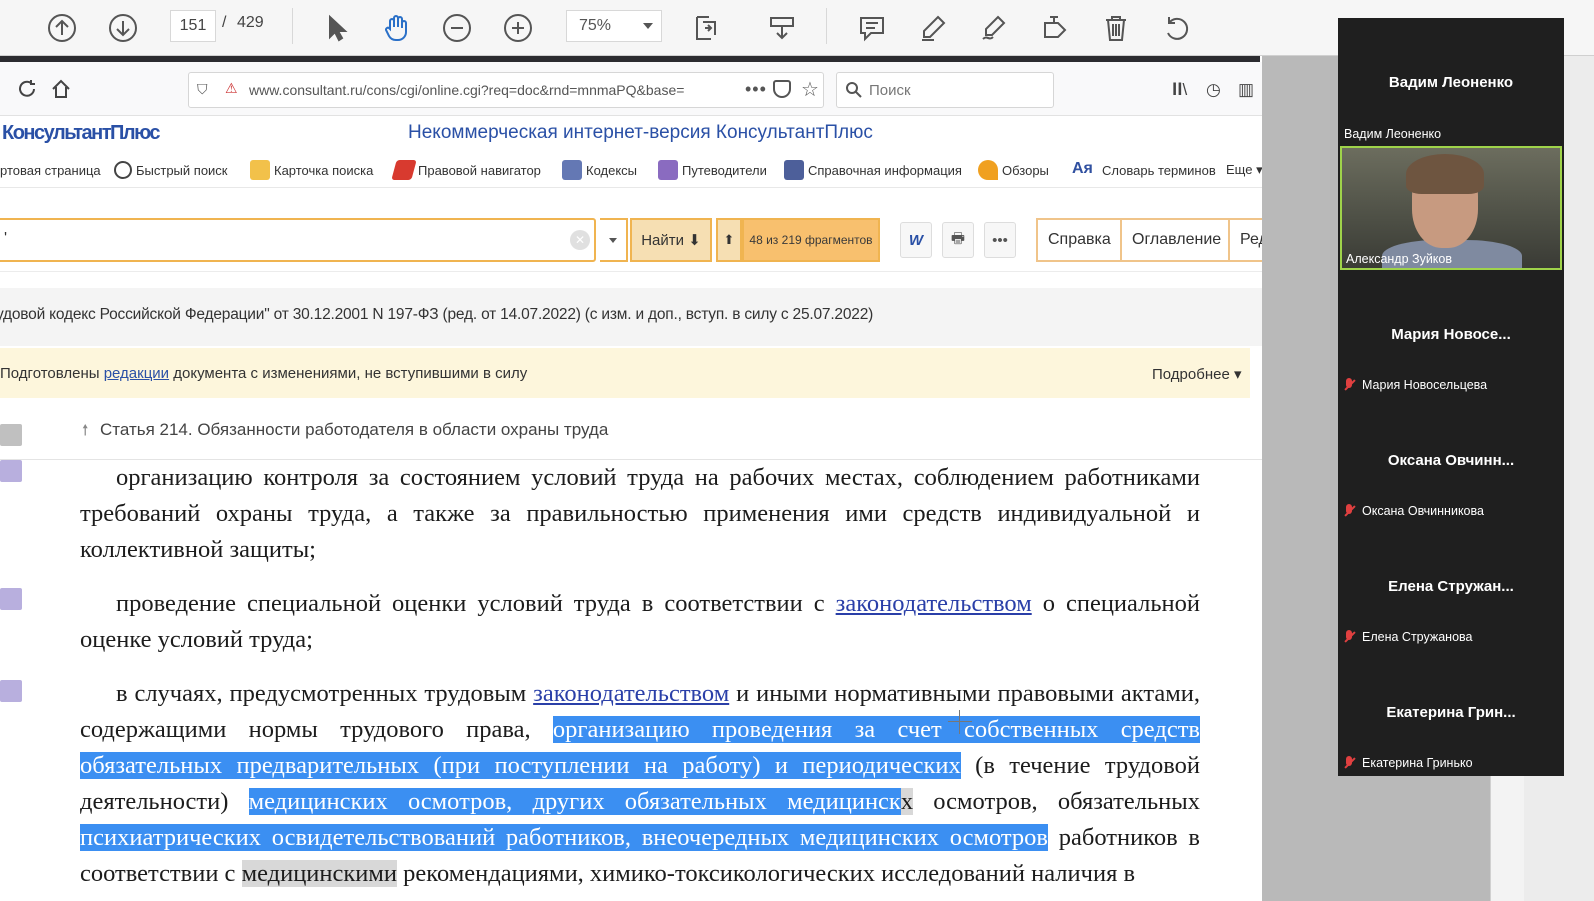 The image size is (1594, 901). I want to click on hand-tool-icon, so click(396, 28).